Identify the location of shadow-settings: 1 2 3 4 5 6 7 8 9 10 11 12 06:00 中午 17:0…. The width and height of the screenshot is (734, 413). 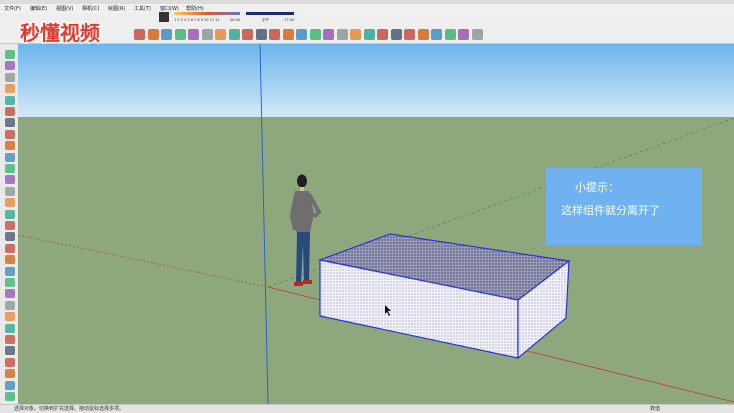
(228, 18).